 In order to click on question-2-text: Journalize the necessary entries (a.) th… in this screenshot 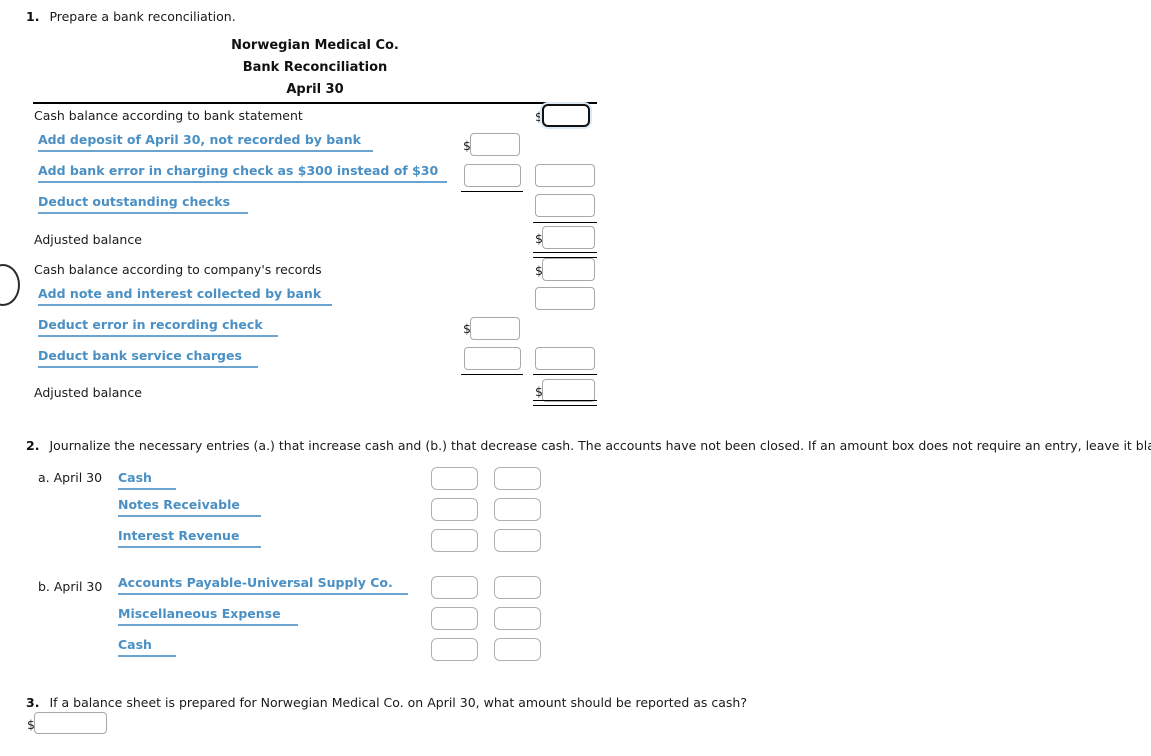, I will do `click(600, 445)`.